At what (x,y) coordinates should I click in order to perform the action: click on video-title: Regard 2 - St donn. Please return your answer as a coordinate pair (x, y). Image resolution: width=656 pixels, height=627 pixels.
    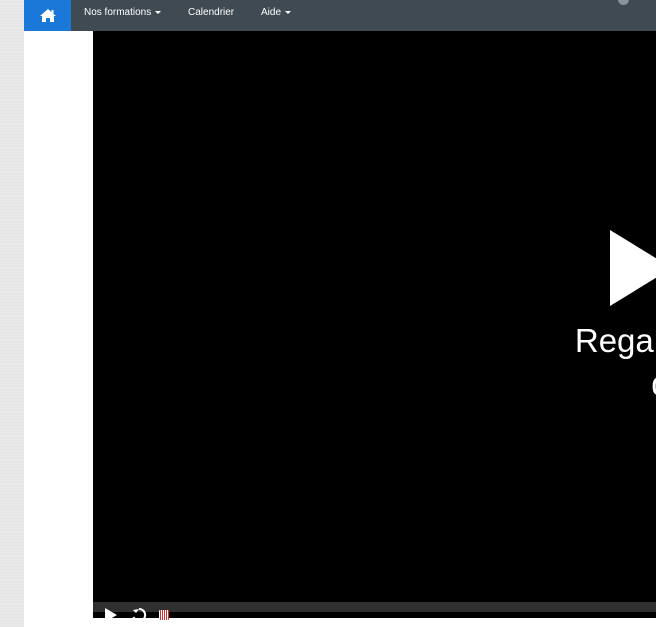
    Looking at the image, I should click on (564, 362).